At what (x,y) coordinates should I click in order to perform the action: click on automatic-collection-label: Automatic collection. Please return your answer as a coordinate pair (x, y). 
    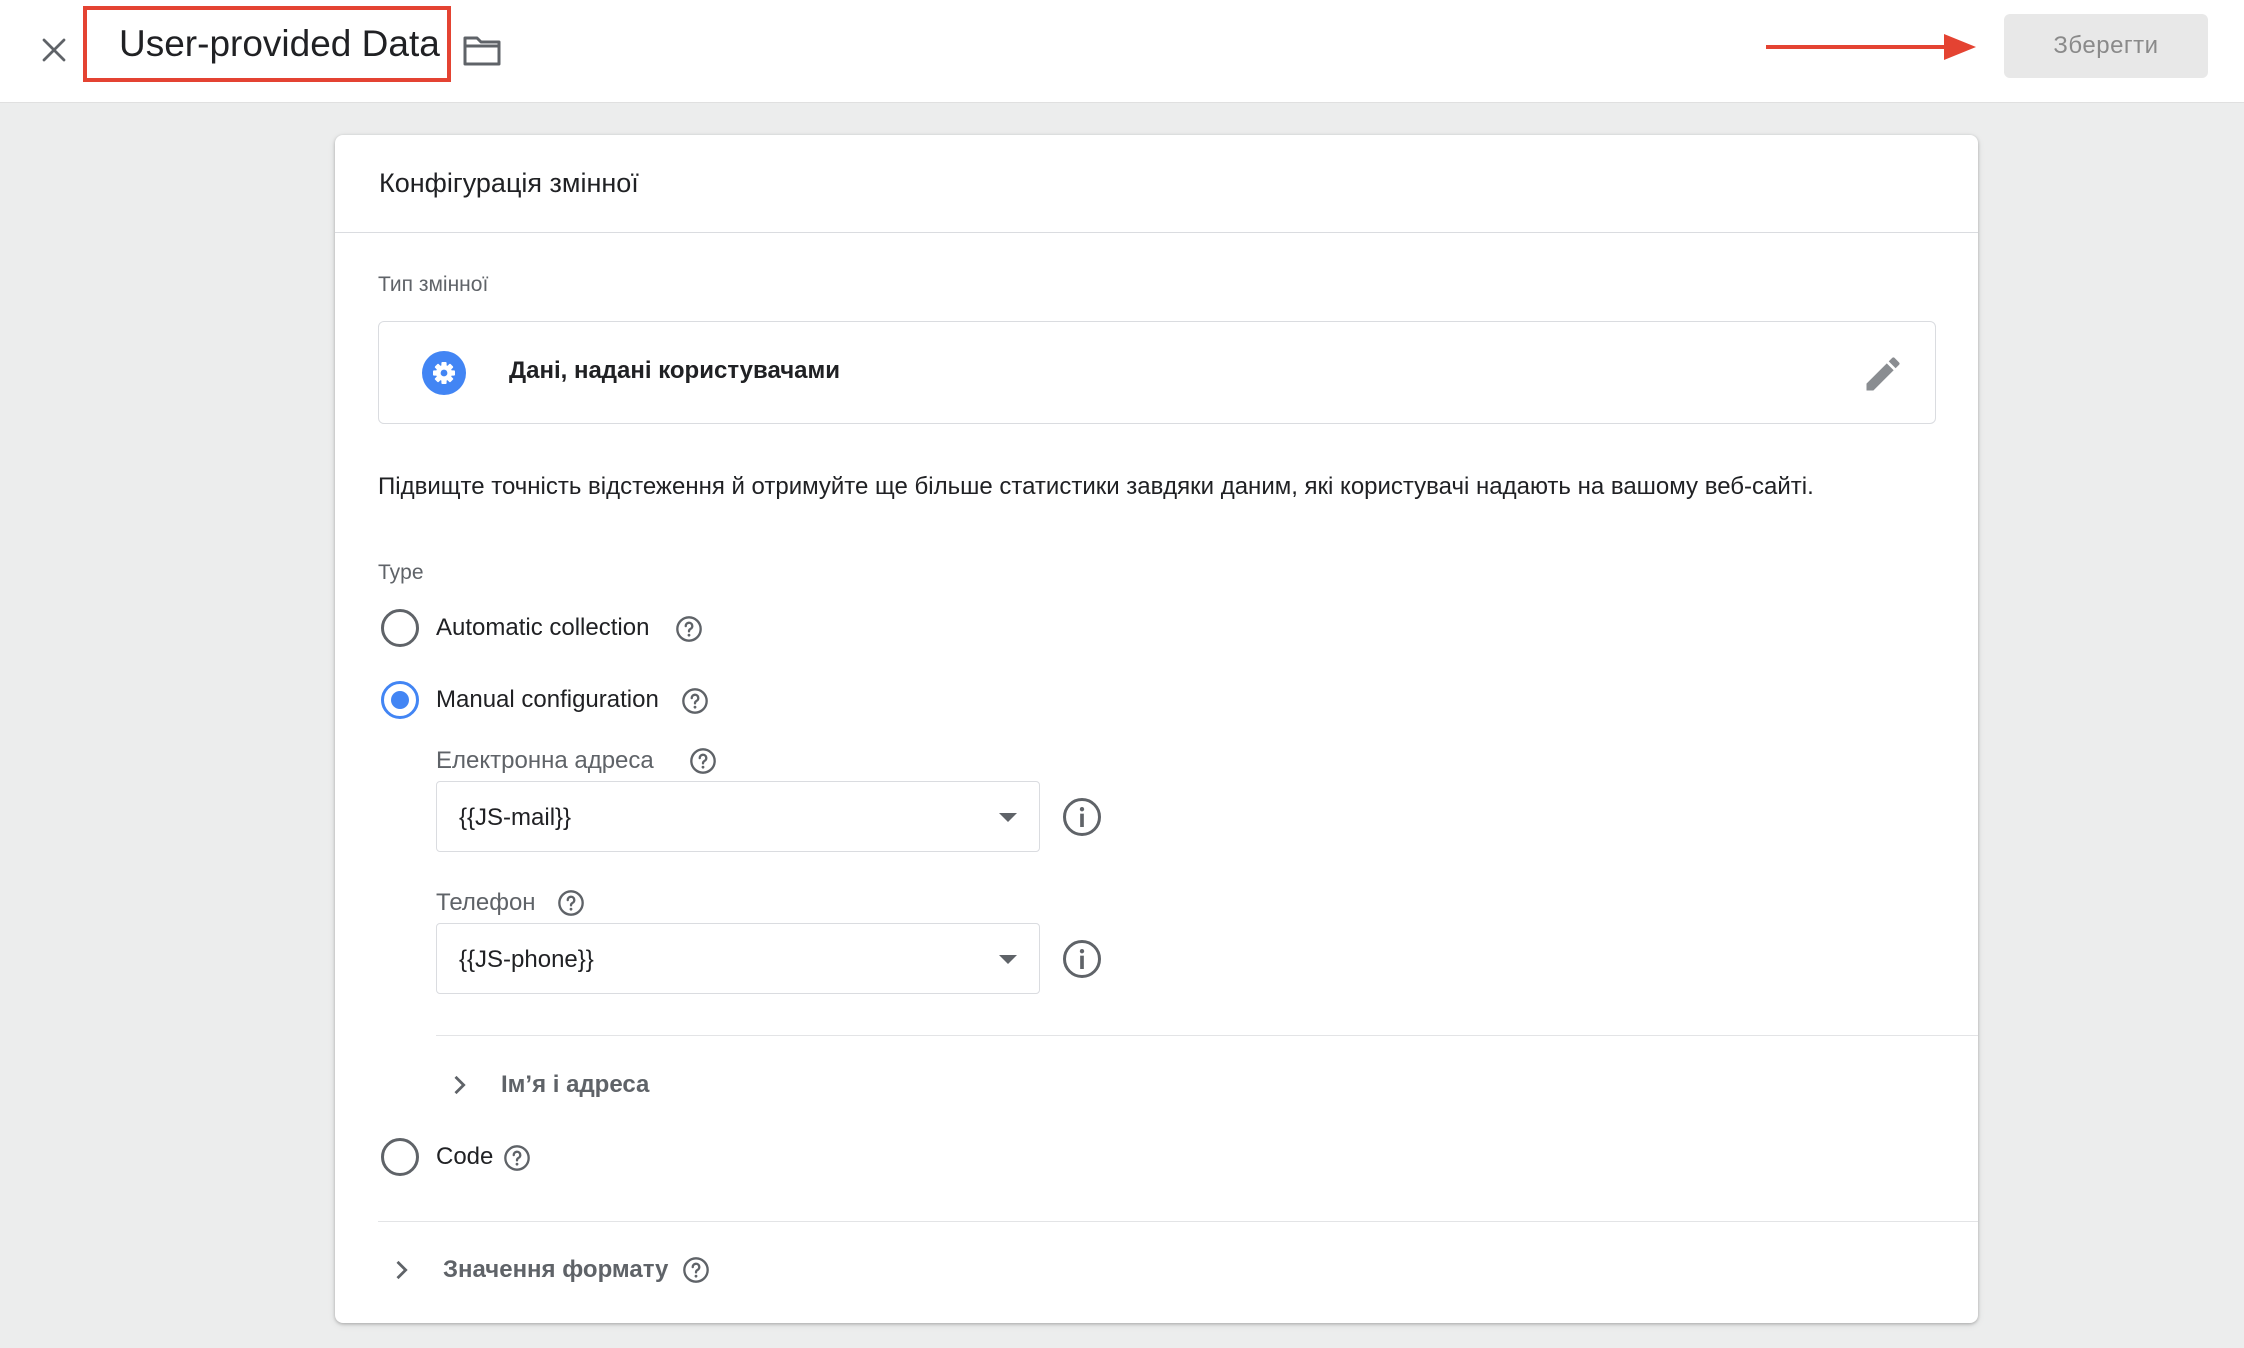
    Looking at the image, I should click on (543, 627).